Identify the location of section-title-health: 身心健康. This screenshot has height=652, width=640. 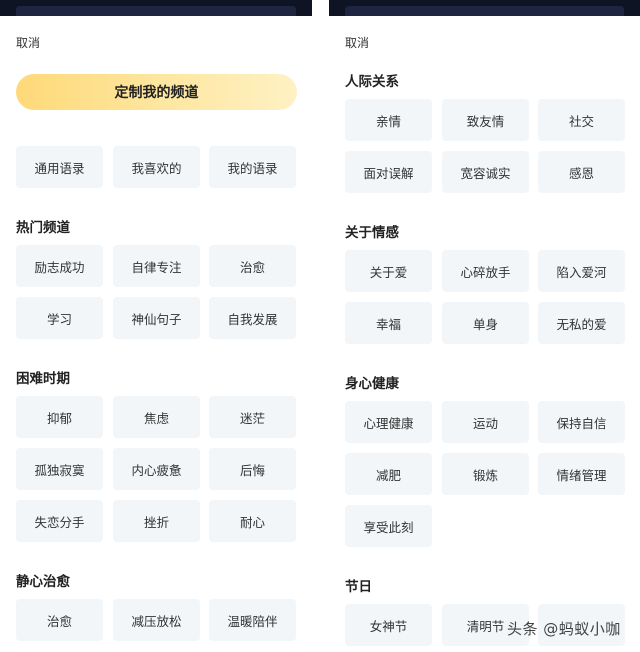
(372, 384).